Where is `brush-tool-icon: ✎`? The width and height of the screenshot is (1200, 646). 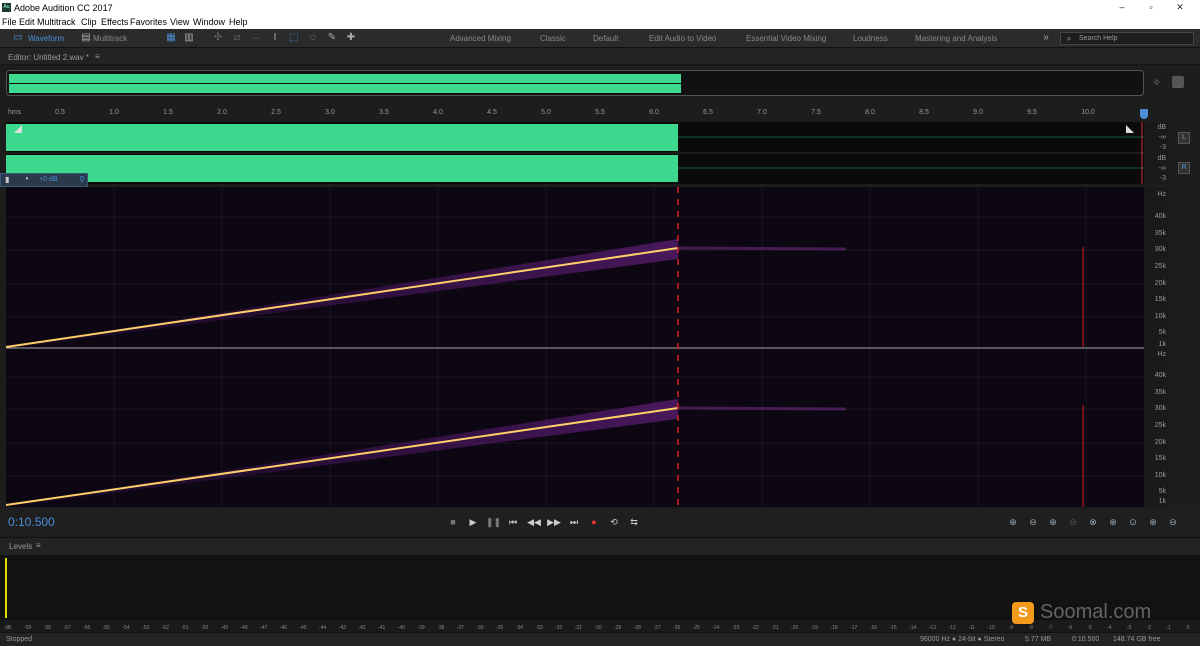
brush-tool-icon: ✎ is located at coordinates (332, 38).